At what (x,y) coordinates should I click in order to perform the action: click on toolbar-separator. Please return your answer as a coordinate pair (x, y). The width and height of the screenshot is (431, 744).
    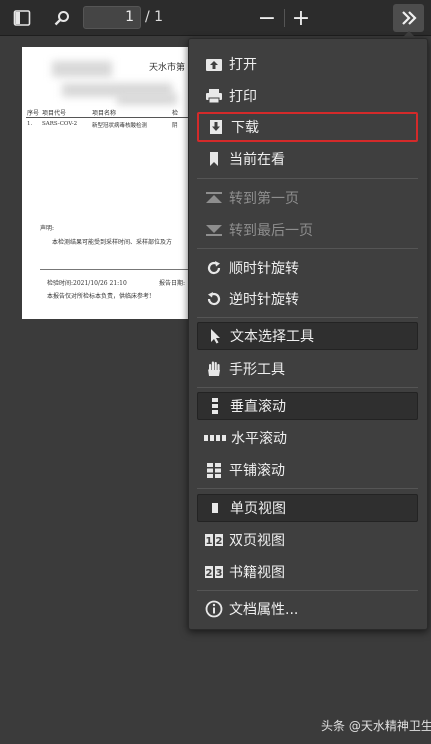
    Looking at the image, I should click on (284, 18).